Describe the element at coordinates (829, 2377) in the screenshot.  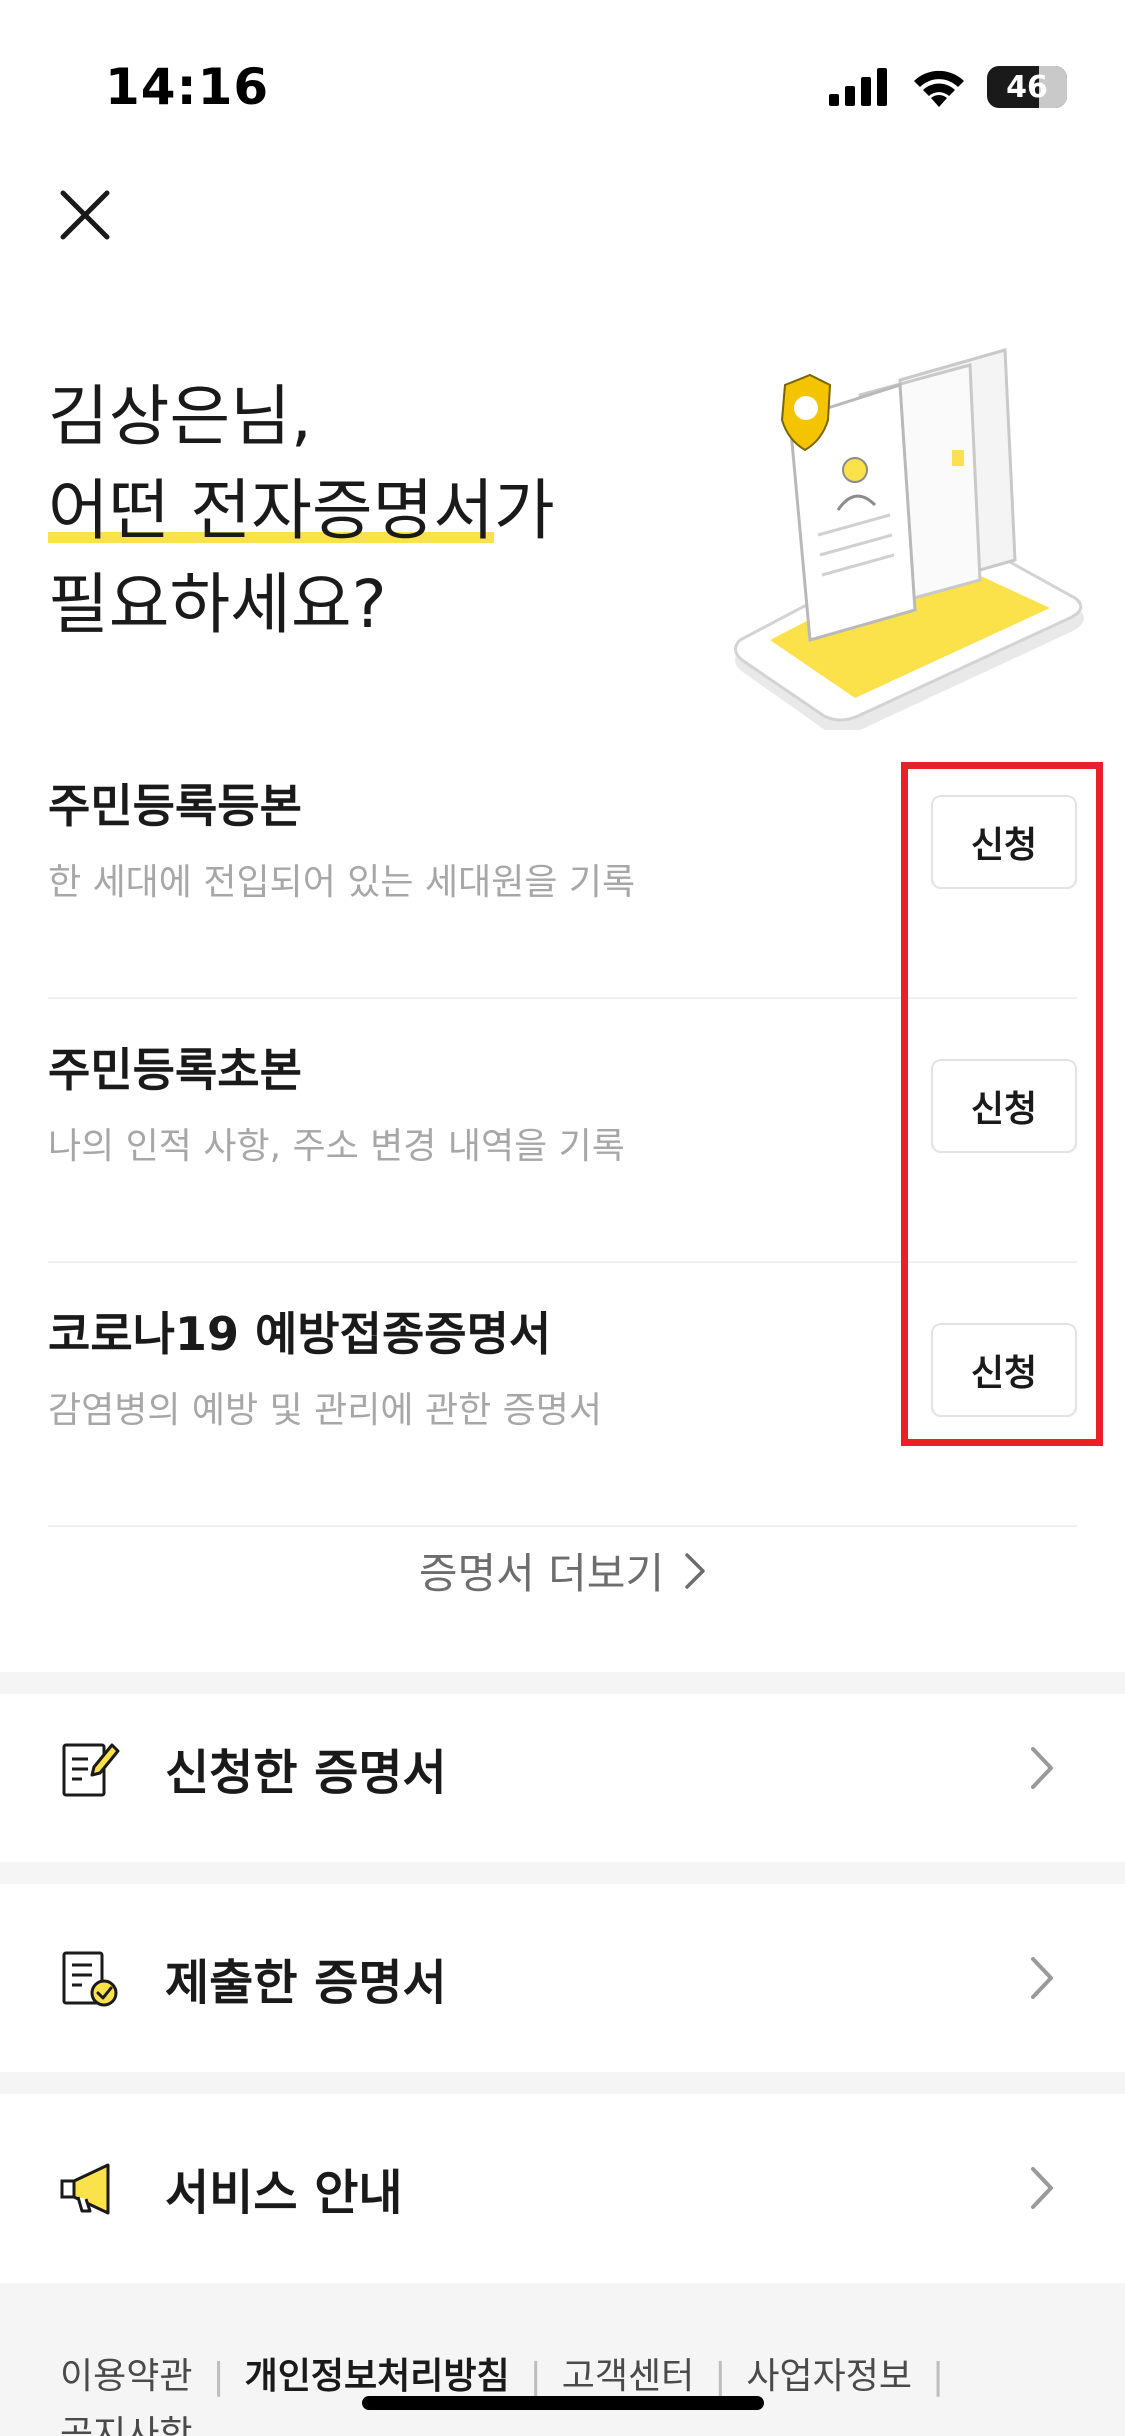
I see `footer-link-business-info: 사업자정보` at that location.